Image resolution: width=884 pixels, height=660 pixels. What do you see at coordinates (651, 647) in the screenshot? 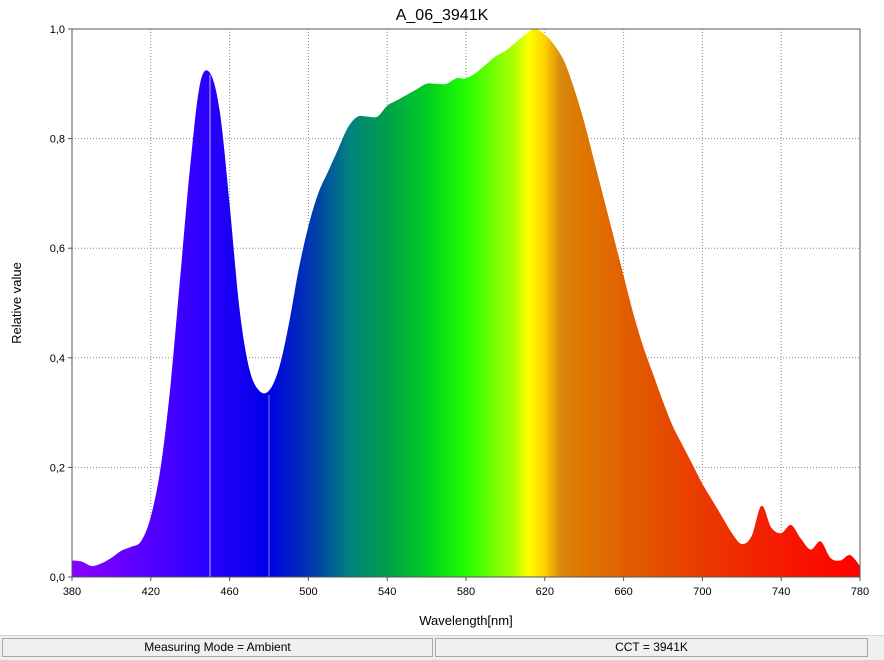
I see `cct-status: CCT = 3941K` at bounding box center [651, 647].